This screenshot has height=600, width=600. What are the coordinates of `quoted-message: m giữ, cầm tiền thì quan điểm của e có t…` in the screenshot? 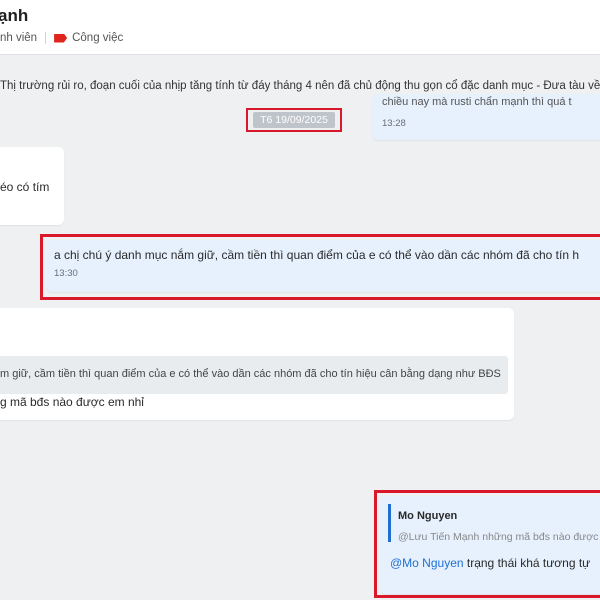 It's located at (254, 375).